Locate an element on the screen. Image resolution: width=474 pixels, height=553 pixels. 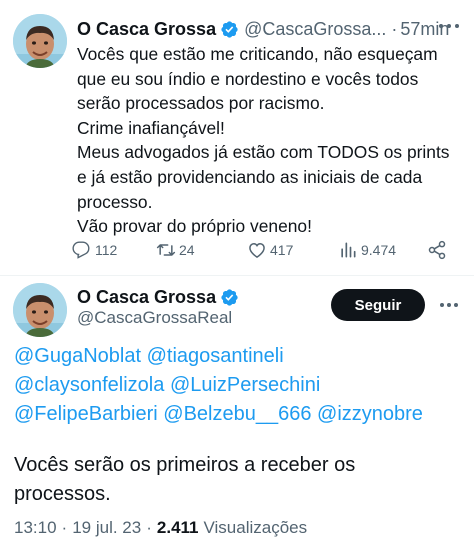
tweet-actions: 112 24 417 9.474 is located at coordinates (262, 250).